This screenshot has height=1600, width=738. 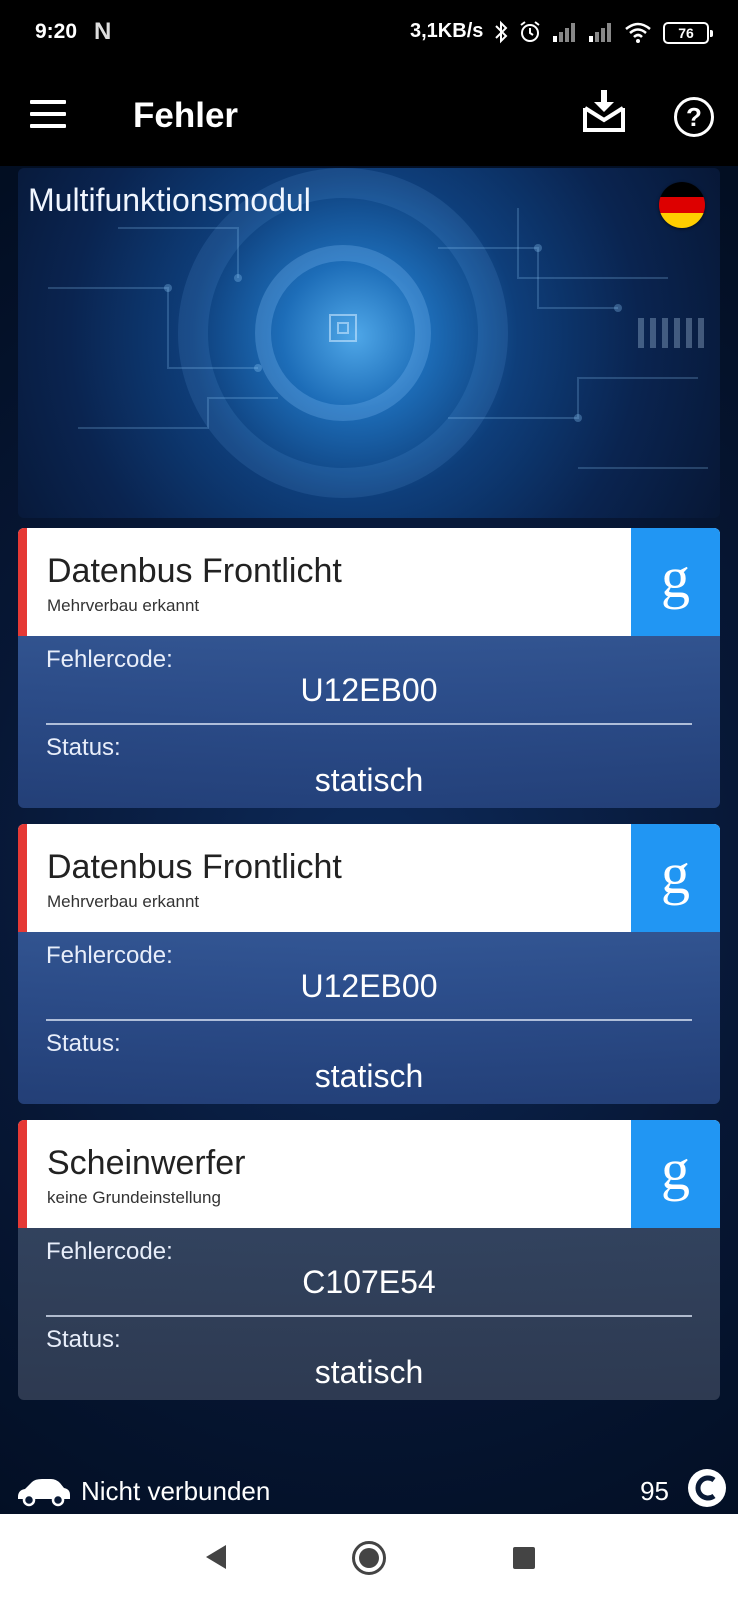 What do you see at coordinates (103, 31) in the screenshot?
I see `notification-n-icon: N` at bounding box center [103, 31].